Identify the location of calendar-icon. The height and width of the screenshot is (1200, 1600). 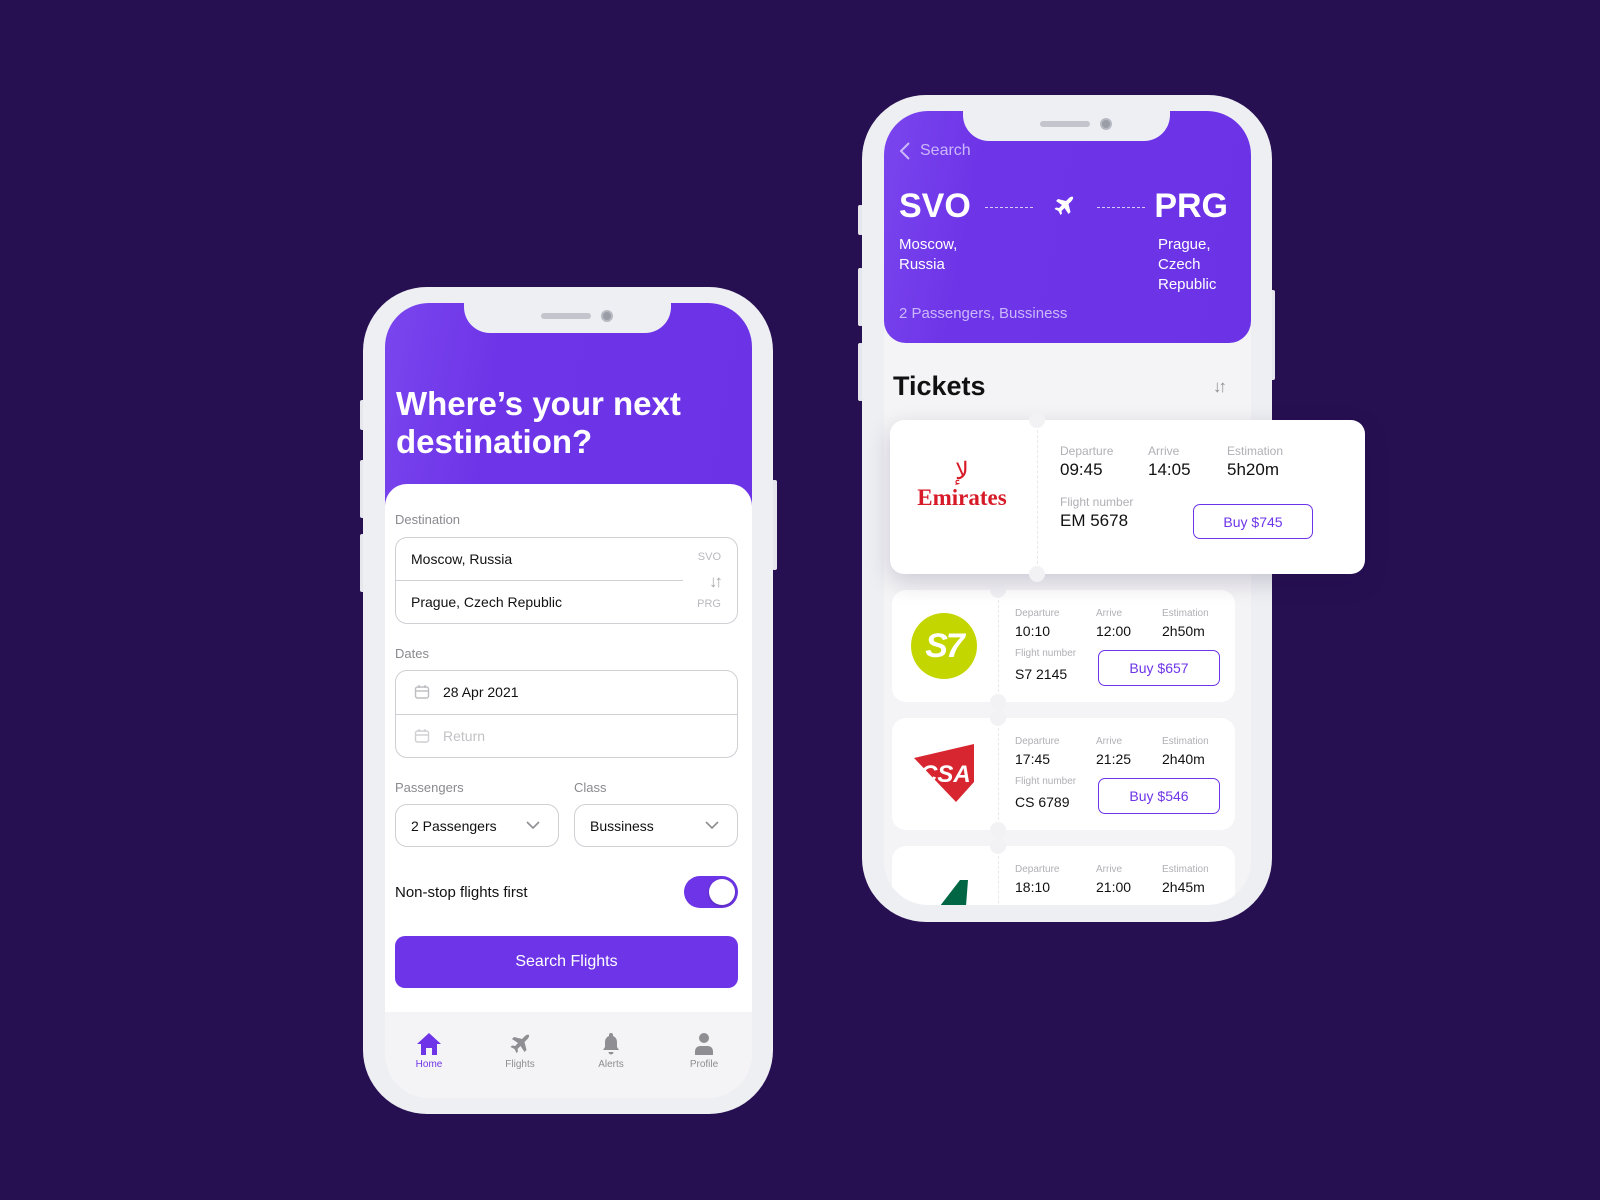
(422, 736).